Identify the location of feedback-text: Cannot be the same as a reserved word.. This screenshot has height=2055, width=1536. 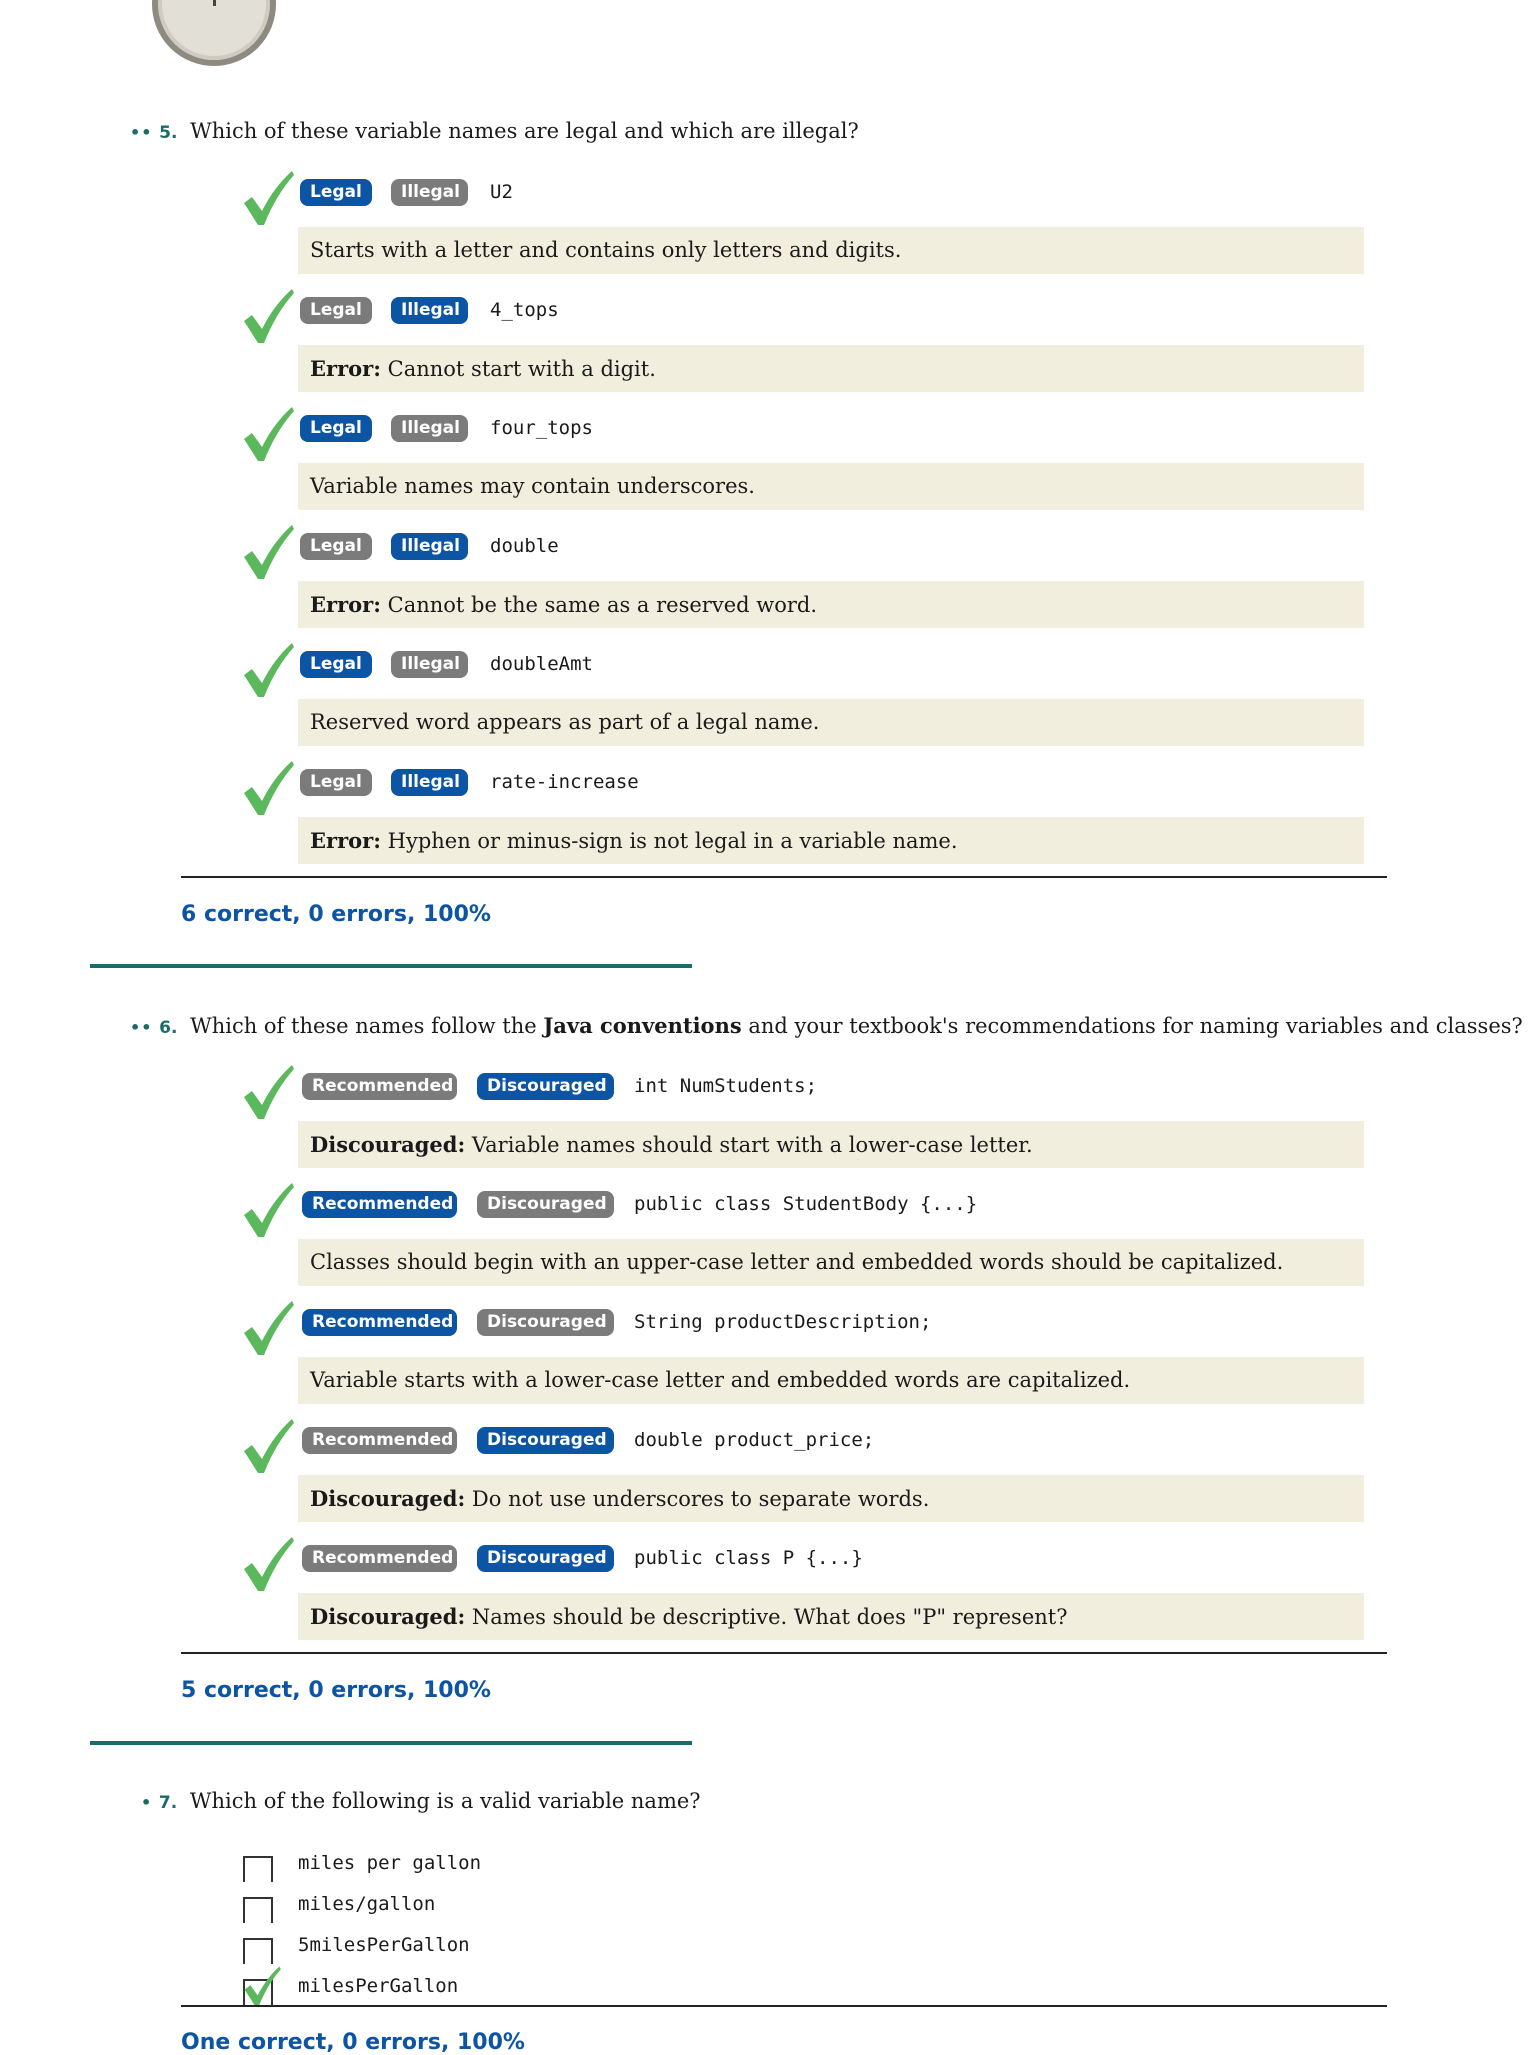
(599, 605).